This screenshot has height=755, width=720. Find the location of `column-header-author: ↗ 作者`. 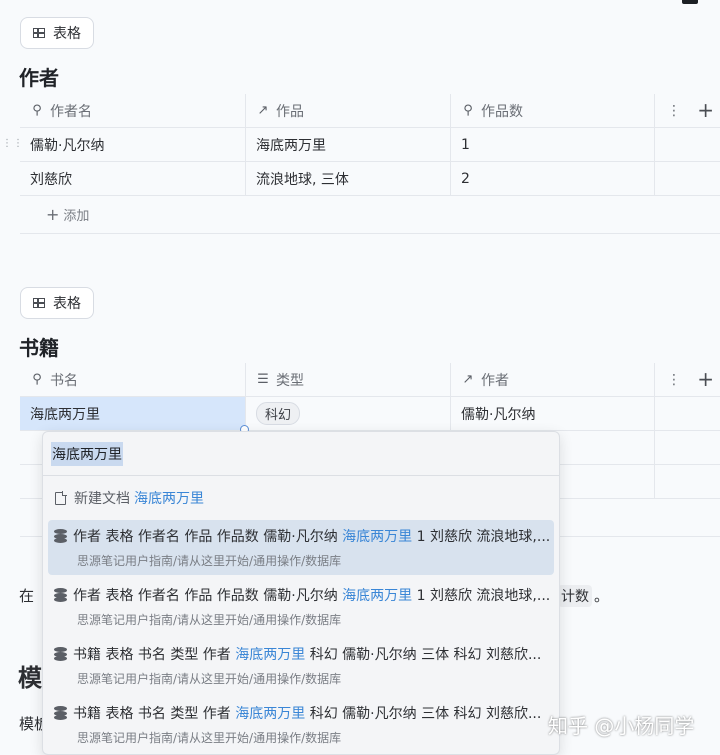

column-header-author: ↗ 作者 is located at coordinates (553, 379).